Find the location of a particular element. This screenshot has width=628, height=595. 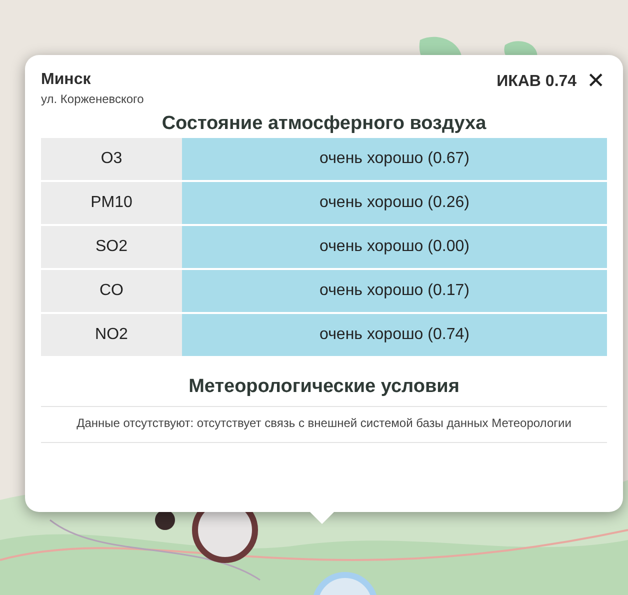

city-name: Минск is located at coordinates (66, 80).